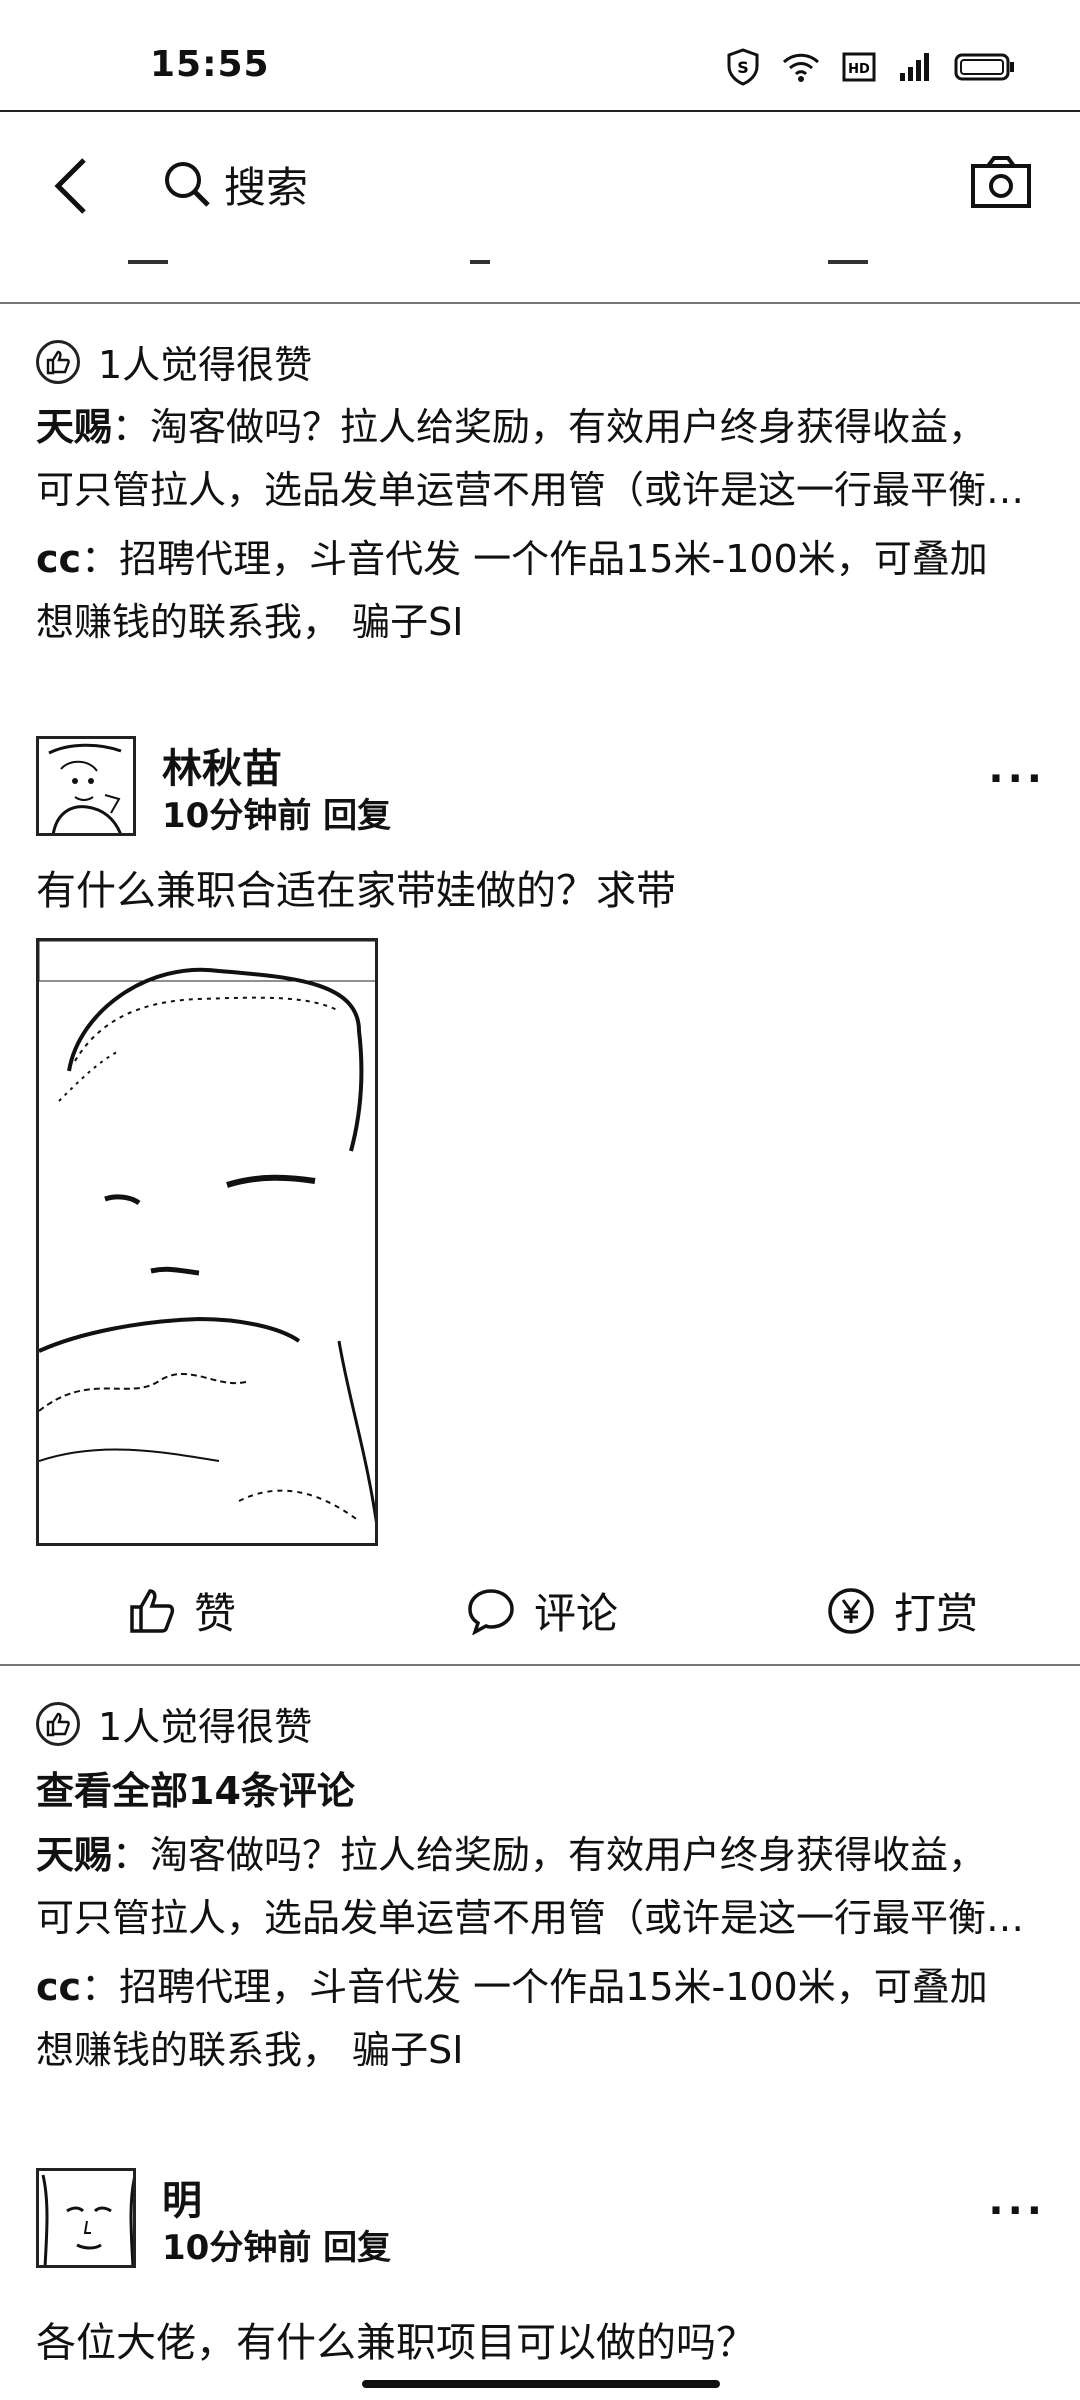 The image size is (1080, 2400). Describe the element at coordinates (801, 67) in the screenshot. I see `wifi-icon` at that location.